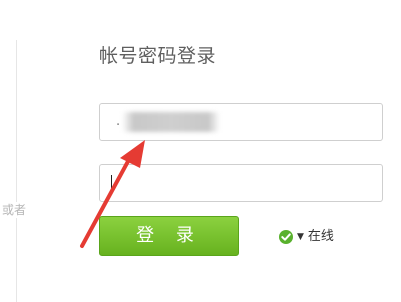 This screenshot has height=302, width=401. Describe the element at coordinates (169, 236) in the screenshot. I see `login-button: 登 录` at that location.